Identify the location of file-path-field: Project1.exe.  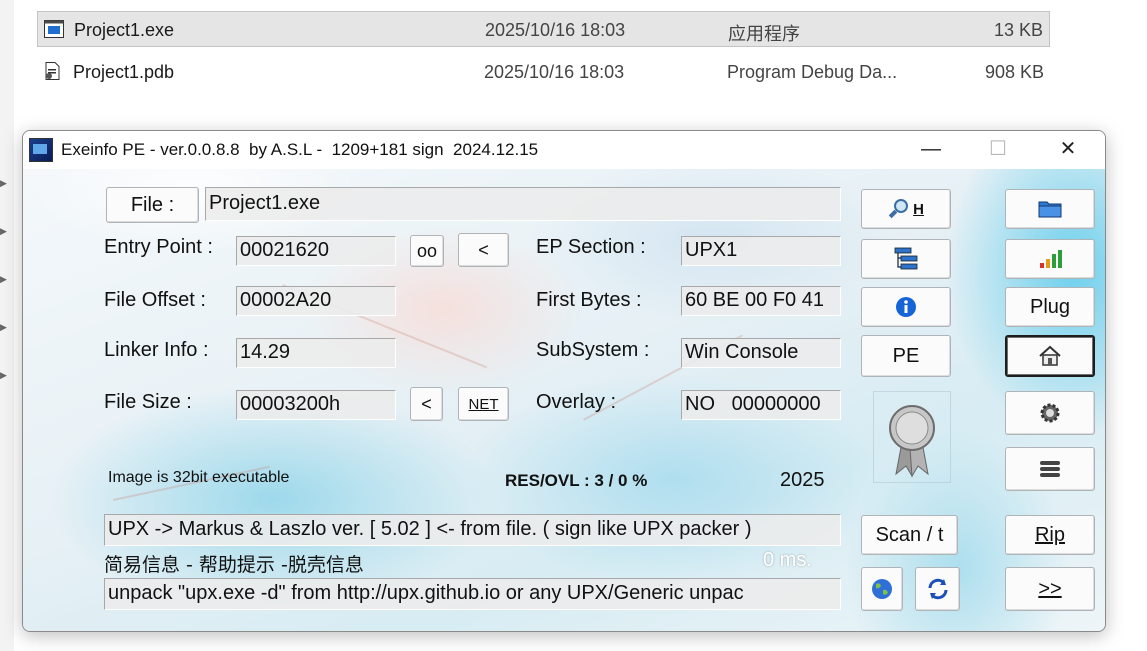
(523, 204).